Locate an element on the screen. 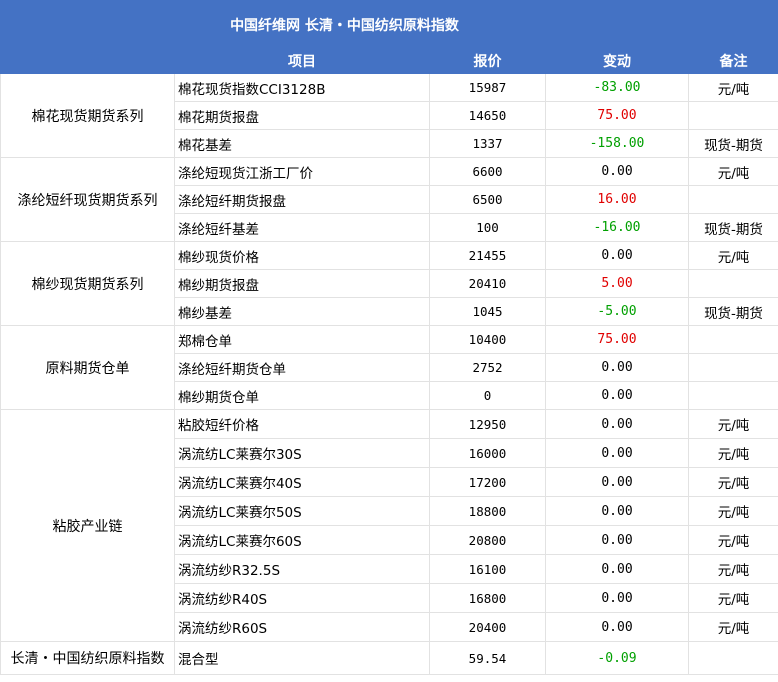  price-value: 20400 is located at coordinates (487, 627).